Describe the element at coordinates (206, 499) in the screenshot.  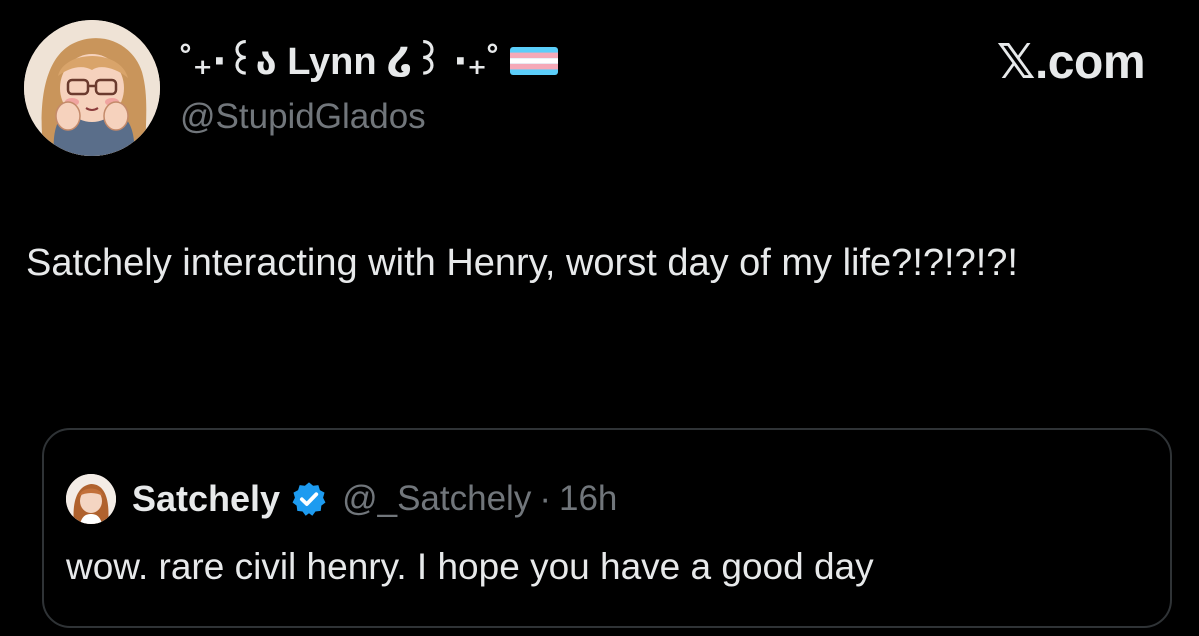
I see `quoted-author-name: Satchely` at that location.